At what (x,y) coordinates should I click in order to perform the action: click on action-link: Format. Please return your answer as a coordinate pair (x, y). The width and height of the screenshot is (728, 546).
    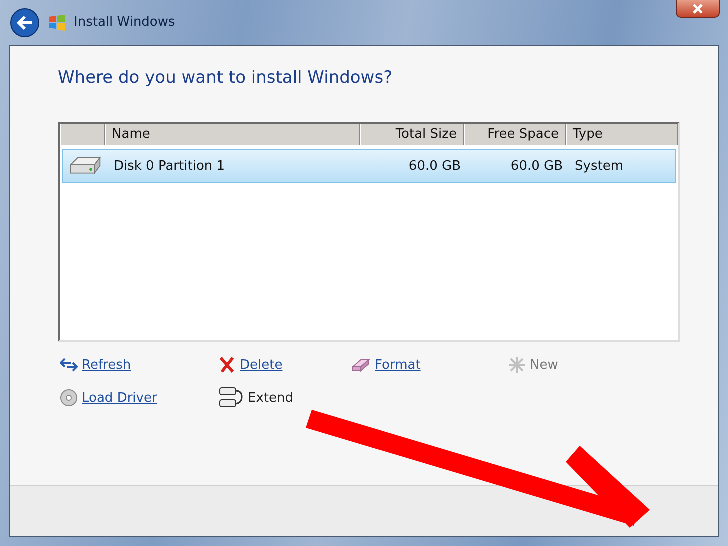
    Looking at the image, I should click on (386, 365).